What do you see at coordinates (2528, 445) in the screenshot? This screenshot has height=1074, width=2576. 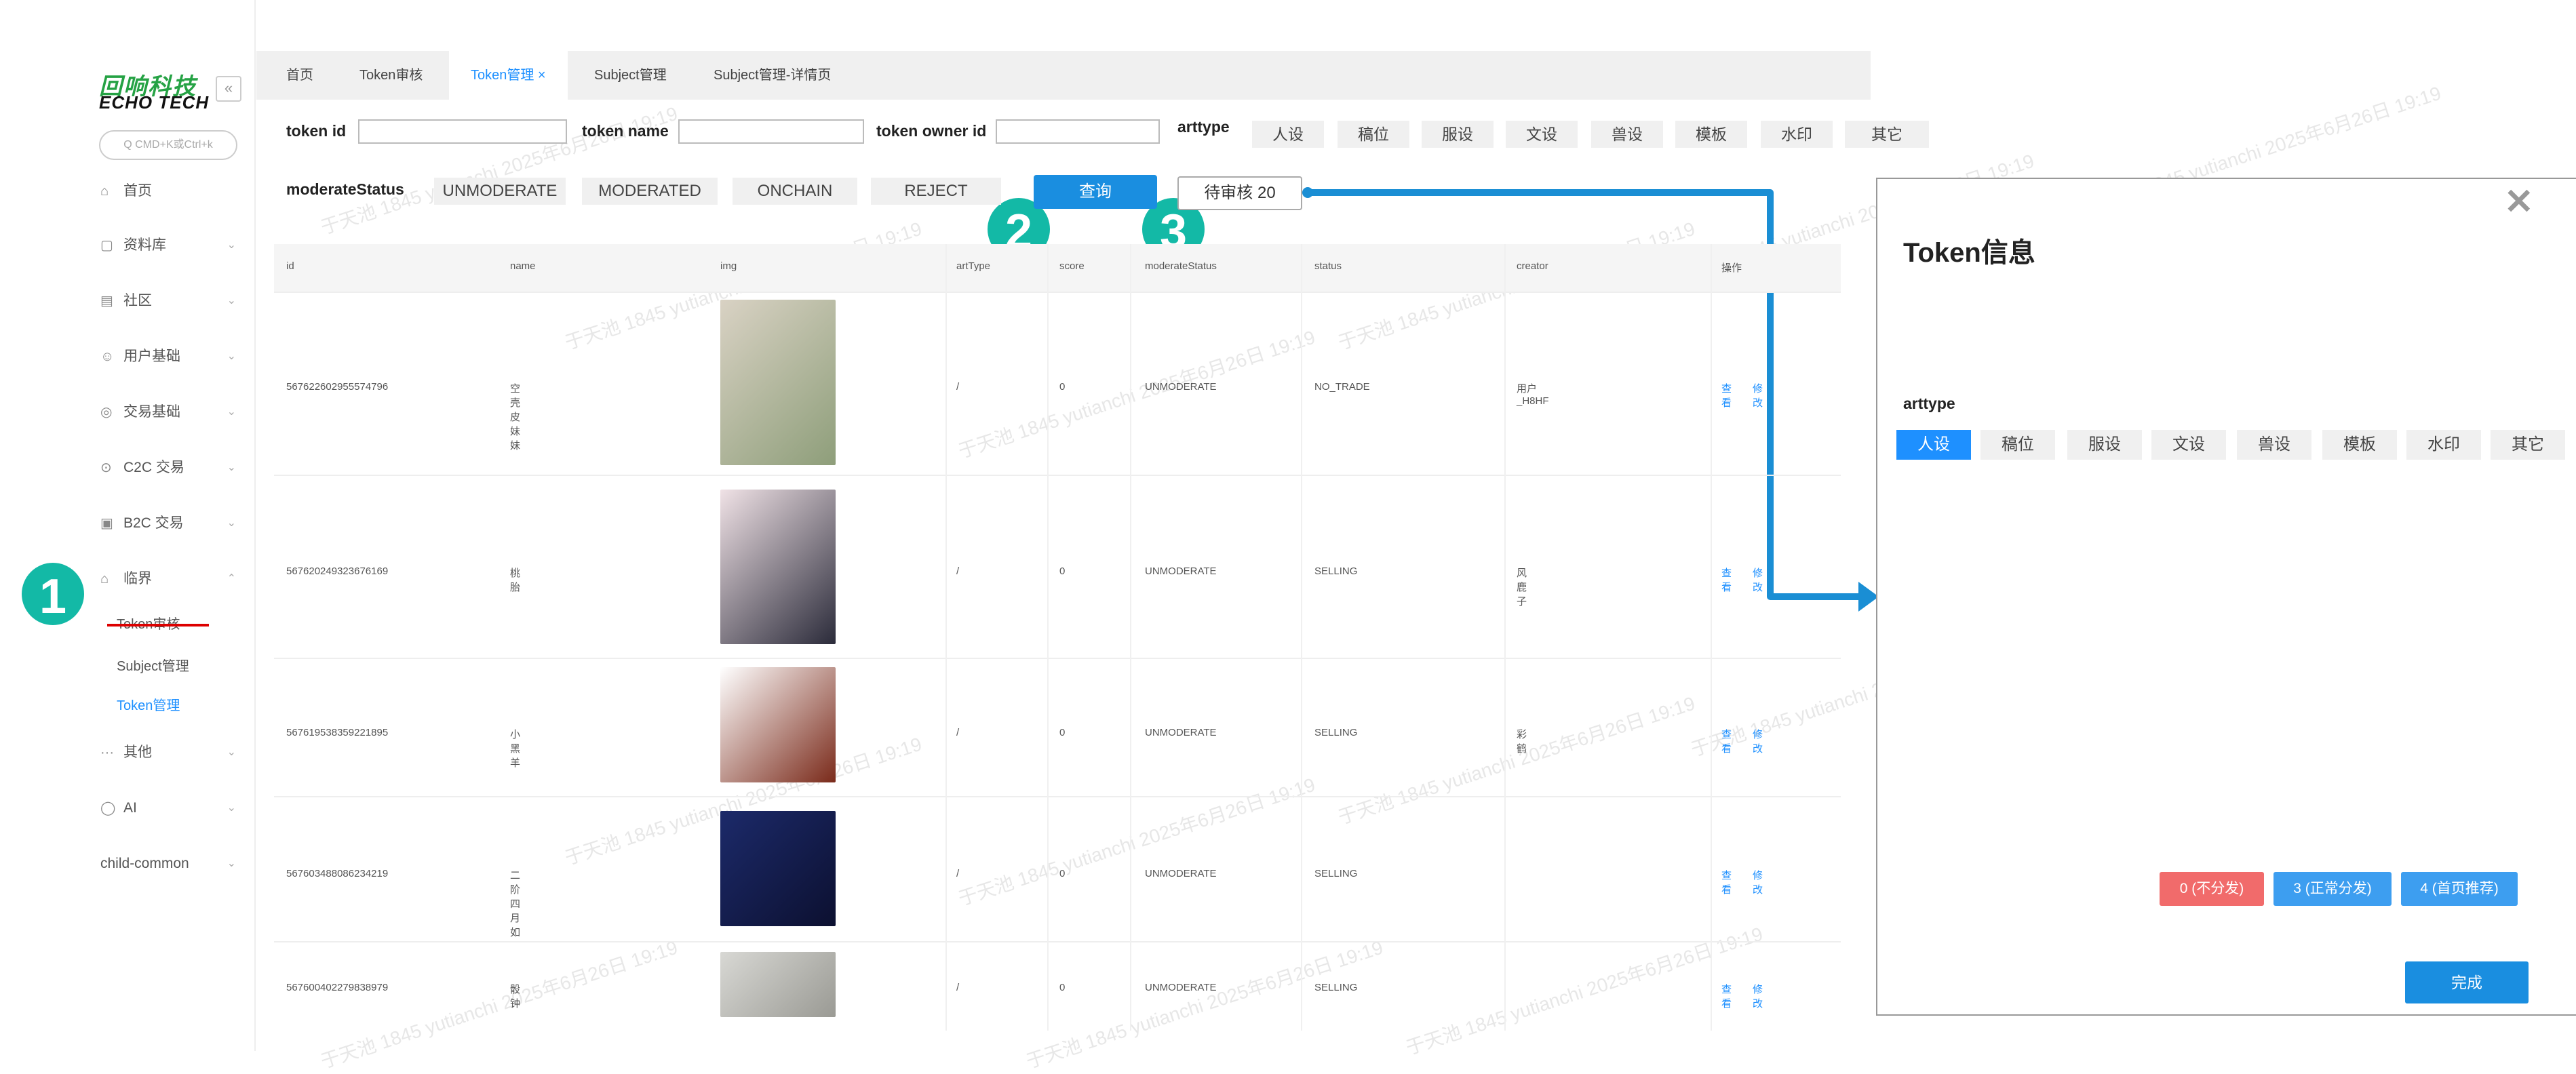 I see `dialog-arttype-chip-7: 其它` at bounding box center [2528, 445].